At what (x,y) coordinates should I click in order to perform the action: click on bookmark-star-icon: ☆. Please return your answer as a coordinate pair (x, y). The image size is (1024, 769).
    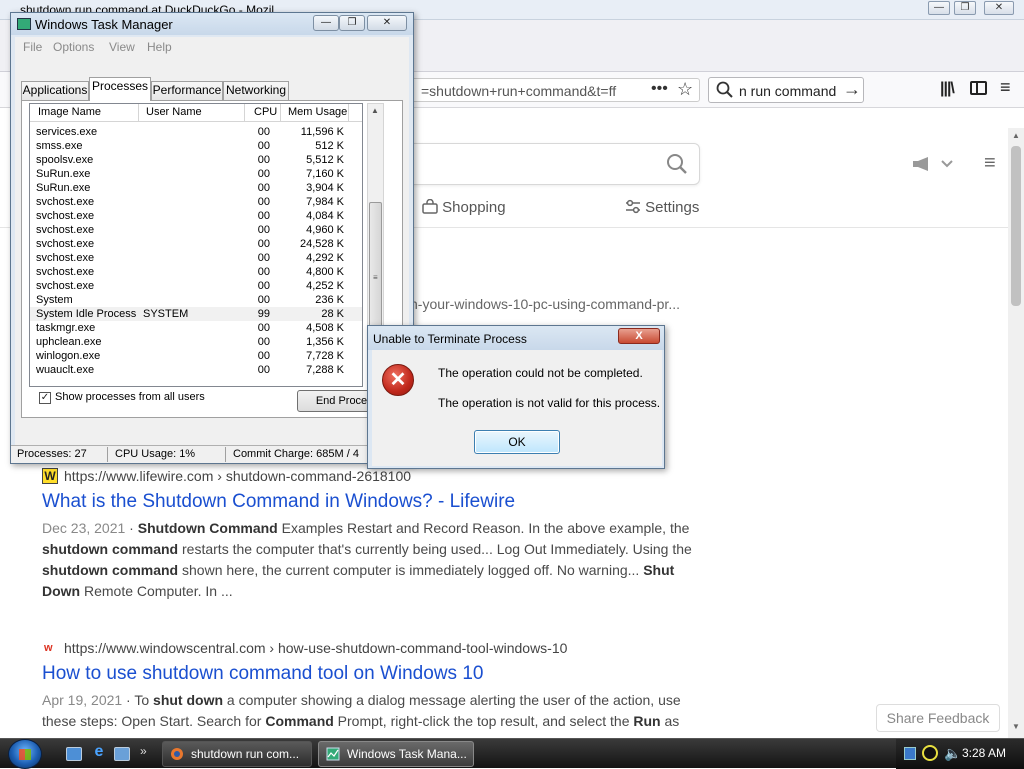
    Looking at the image, I should click on (685, 89).